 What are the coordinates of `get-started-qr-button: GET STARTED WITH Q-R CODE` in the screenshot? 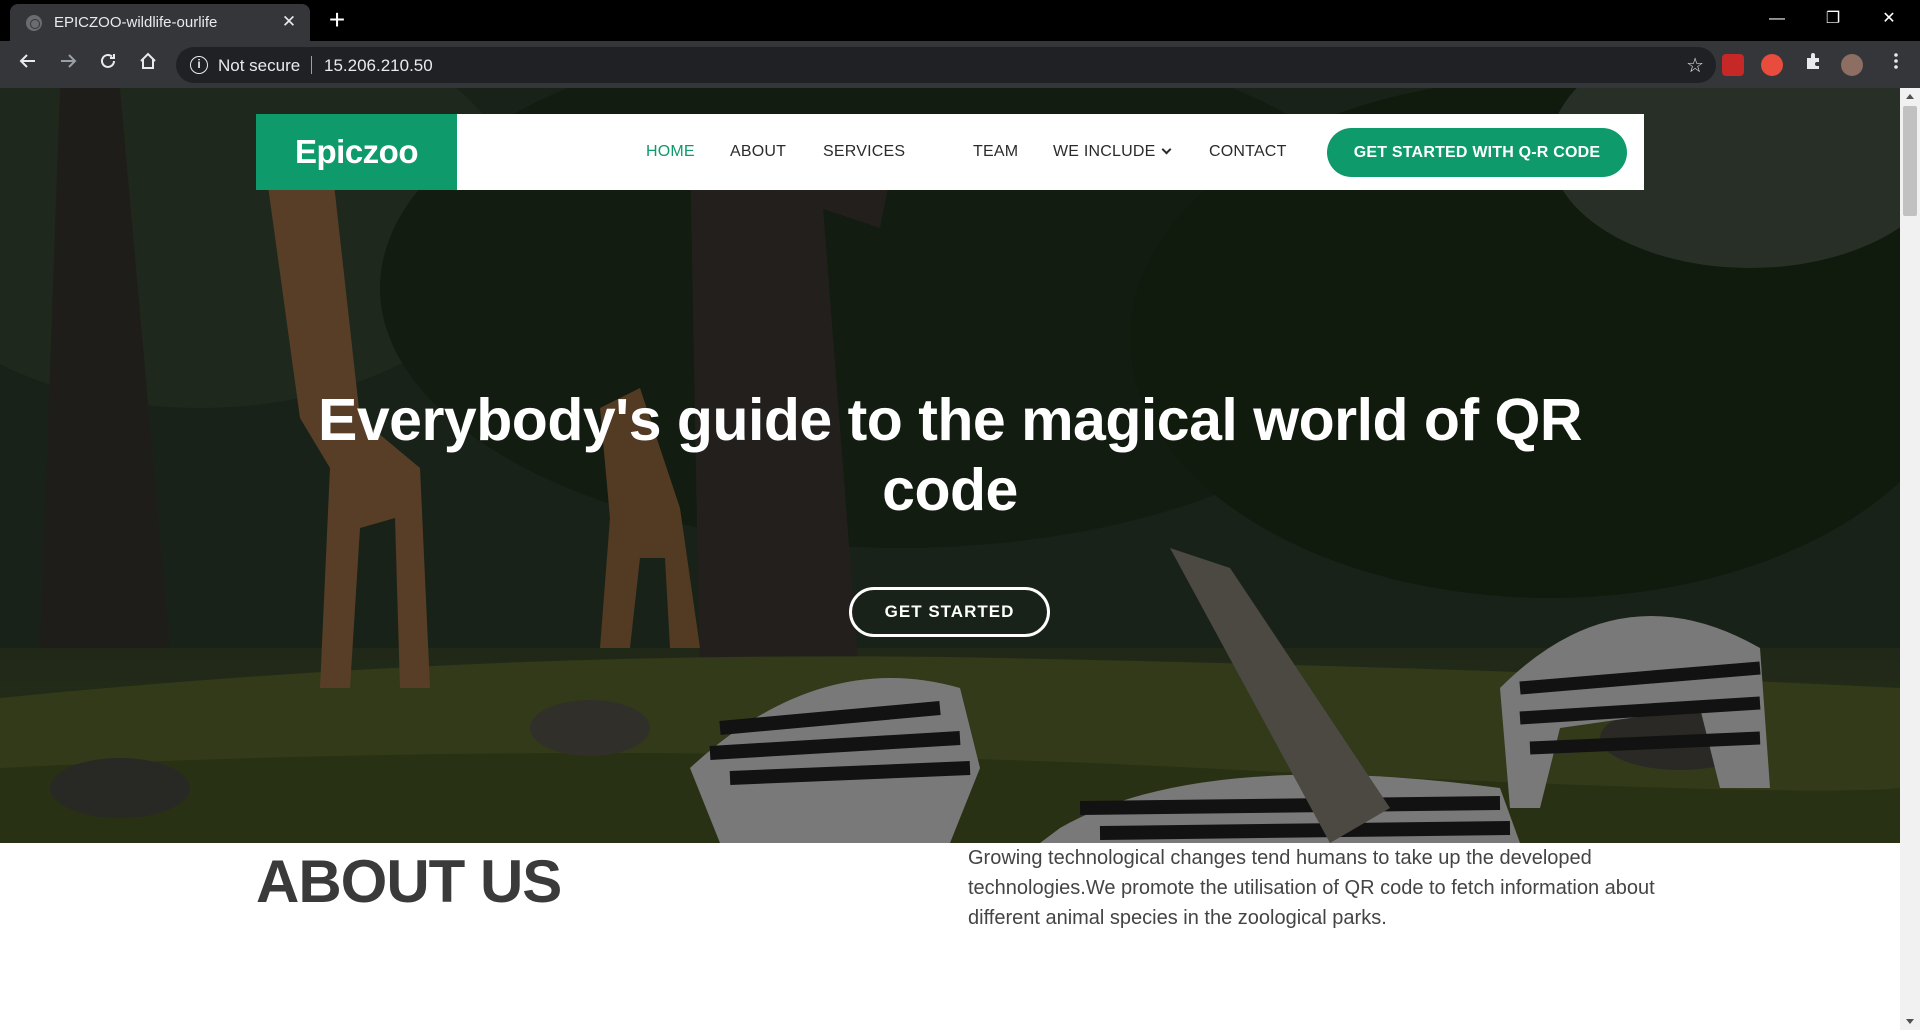 It's located at (1477, 152).